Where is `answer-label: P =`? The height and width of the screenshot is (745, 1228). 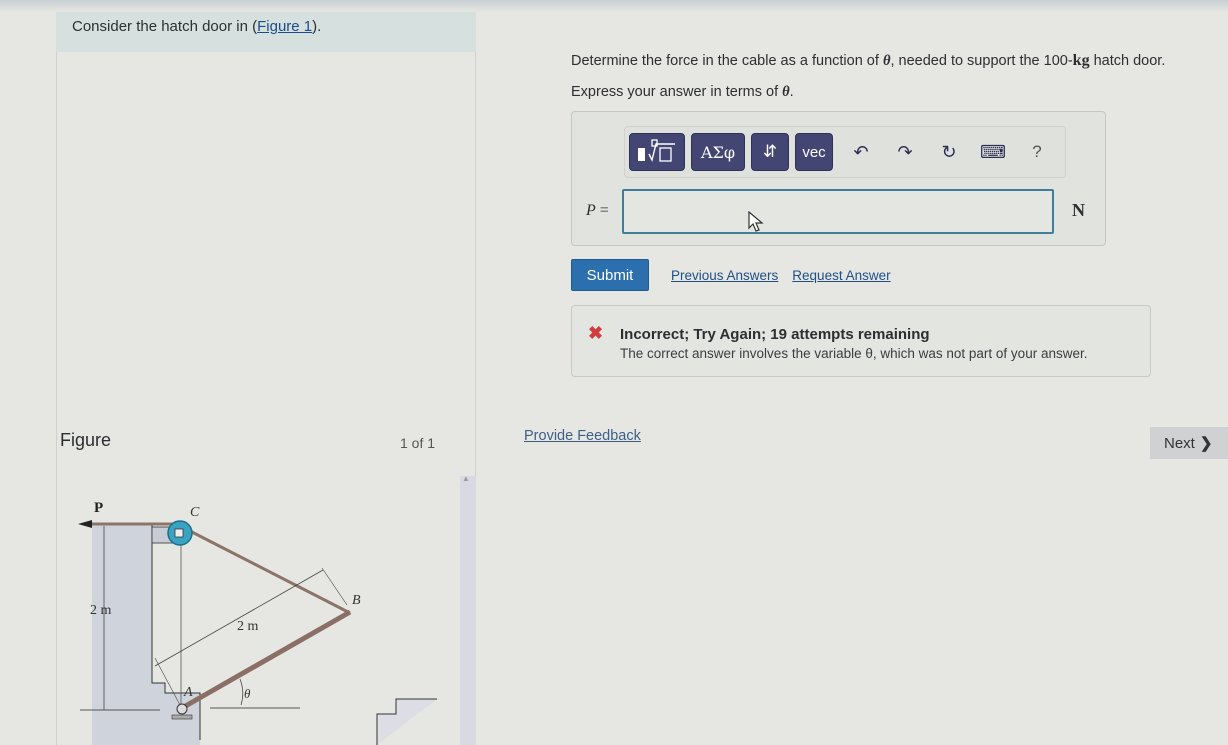
answer-label: P = is located at coordinates (597, 211).